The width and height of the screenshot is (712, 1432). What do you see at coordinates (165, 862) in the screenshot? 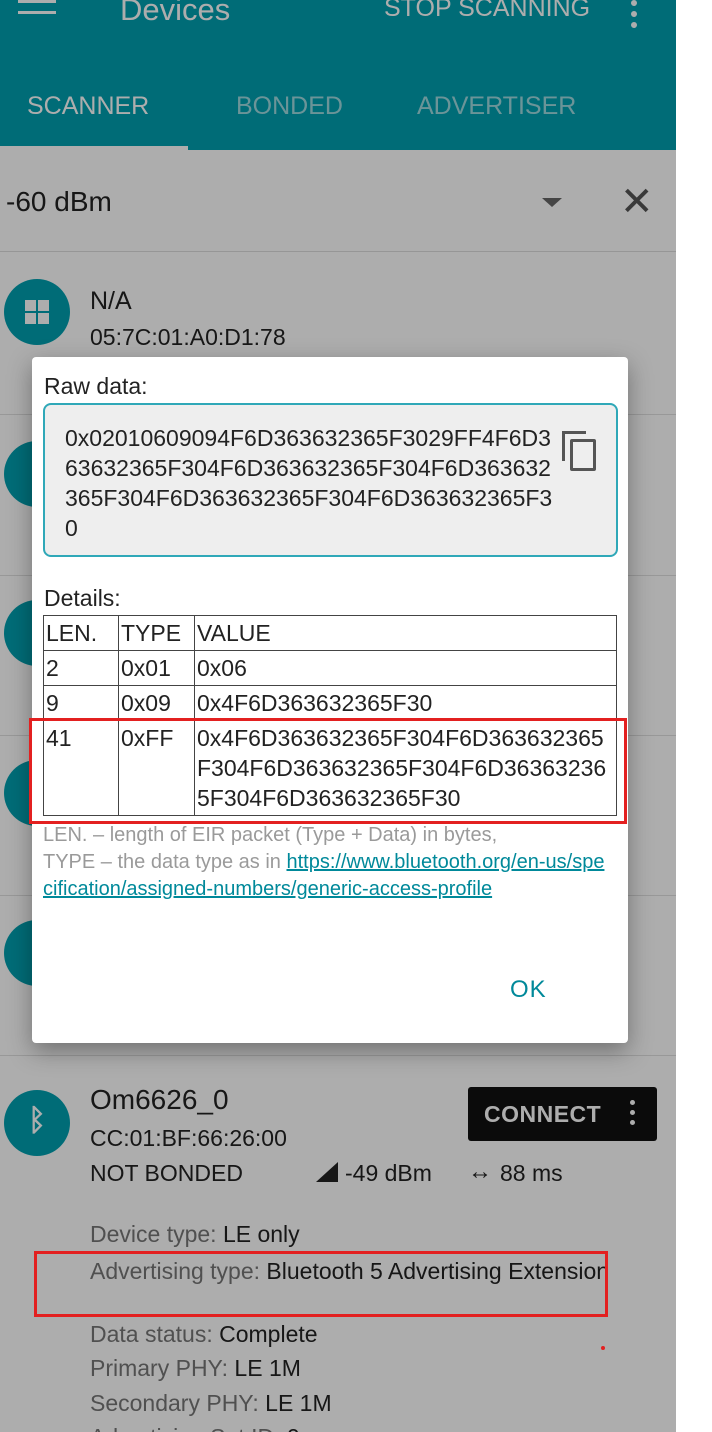
I see `legend-line: TYPE – the data type as in` at bounding box center [165, 862].